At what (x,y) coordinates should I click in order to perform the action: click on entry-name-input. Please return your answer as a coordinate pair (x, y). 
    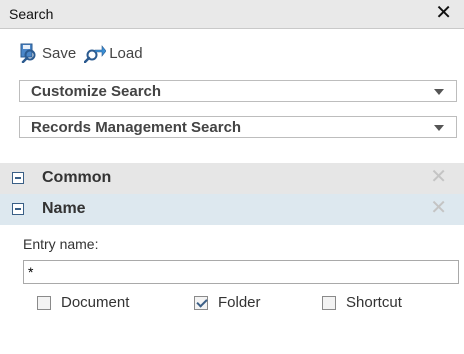
    Looking at the image, I should click on (241, 272).